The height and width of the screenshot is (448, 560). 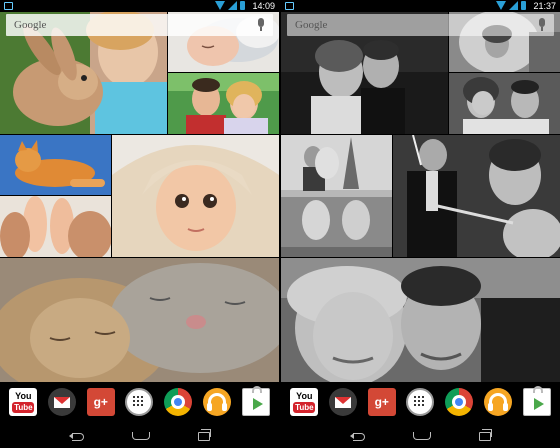 I want to click on clock: 21:37, so click(x=544, y=6).